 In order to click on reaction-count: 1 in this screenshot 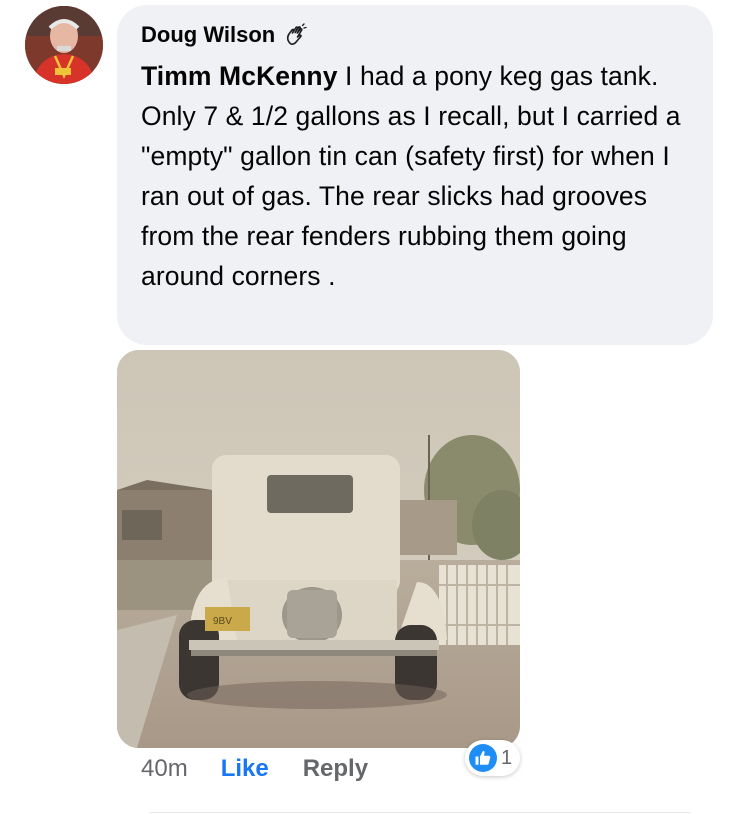, I will do `click(507, 757)`.